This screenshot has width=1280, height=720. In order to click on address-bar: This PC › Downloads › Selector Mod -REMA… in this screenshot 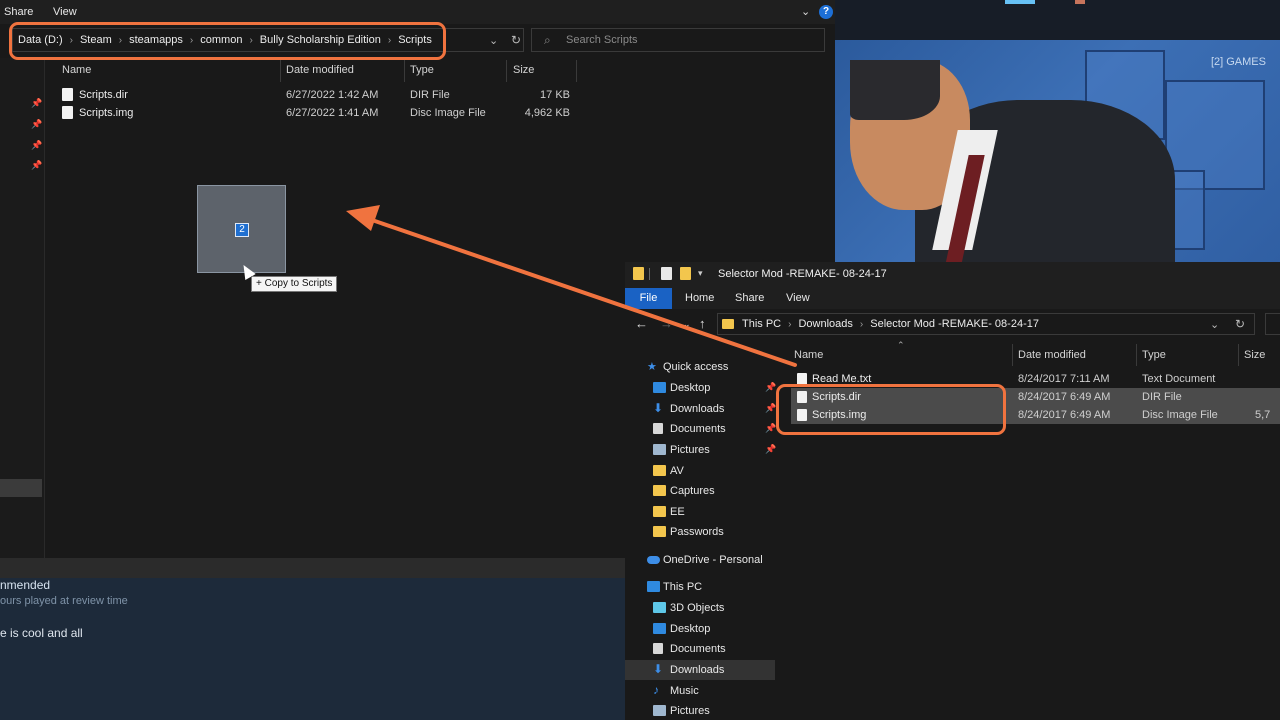, I will do `click(986, 324)`.